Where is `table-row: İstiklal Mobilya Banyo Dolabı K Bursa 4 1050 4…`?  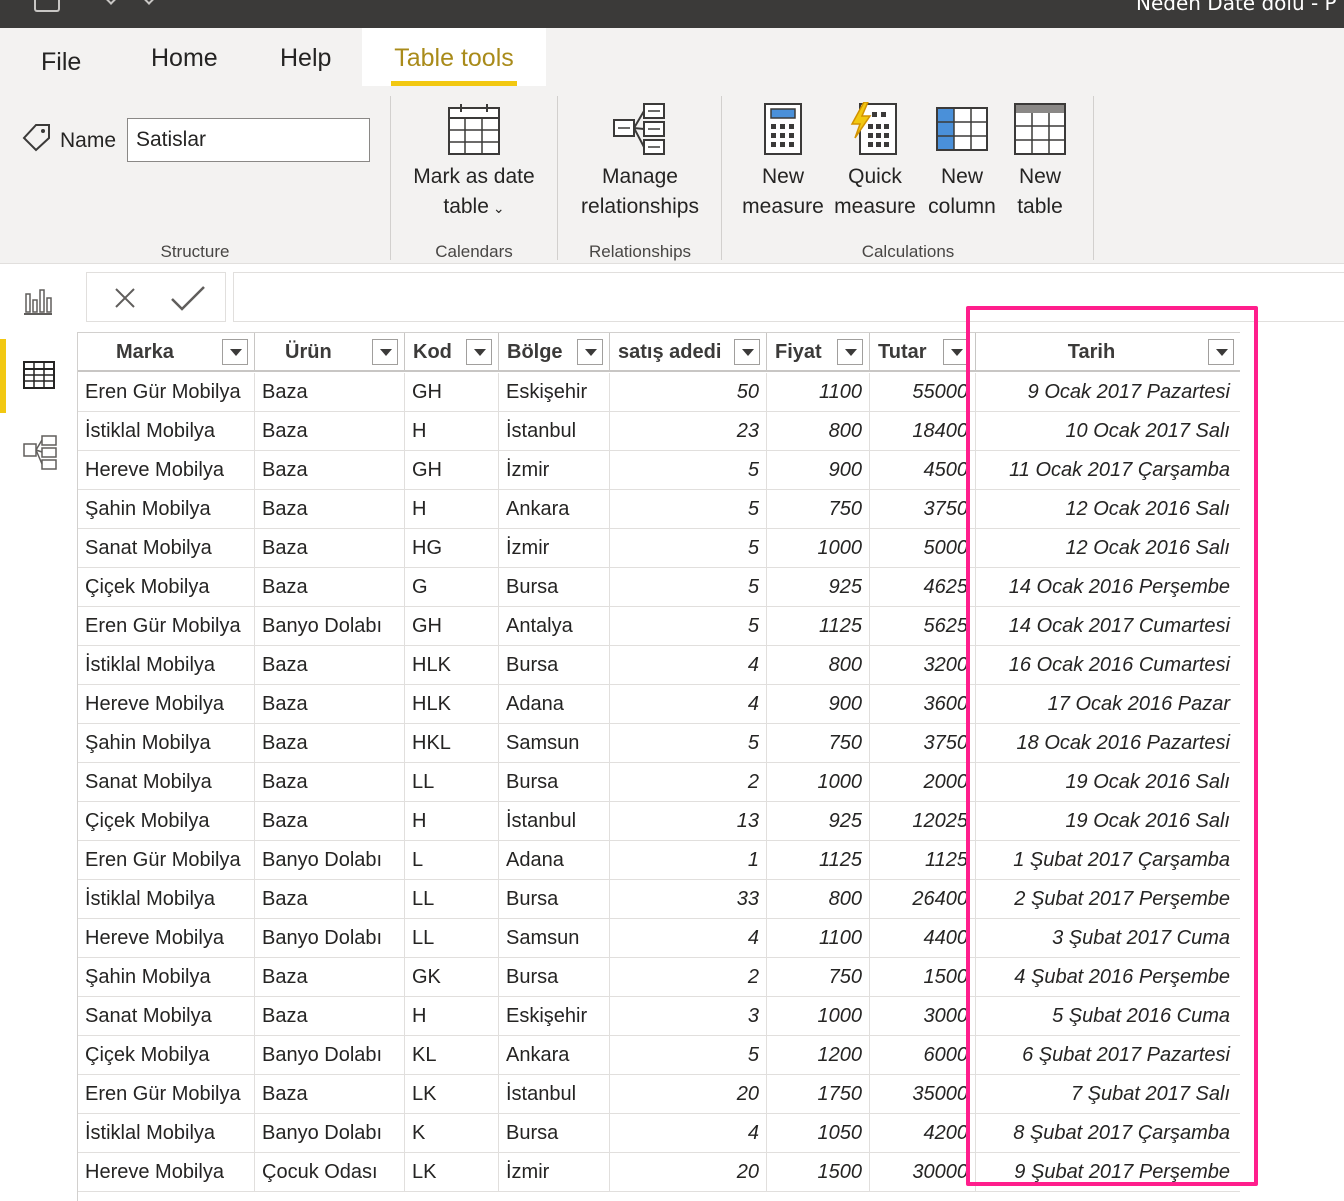 table-row: İstiklal Mobilya Banyo Dolabı K Bursa 4 1050 4… is located at coordinates (659, 1133).